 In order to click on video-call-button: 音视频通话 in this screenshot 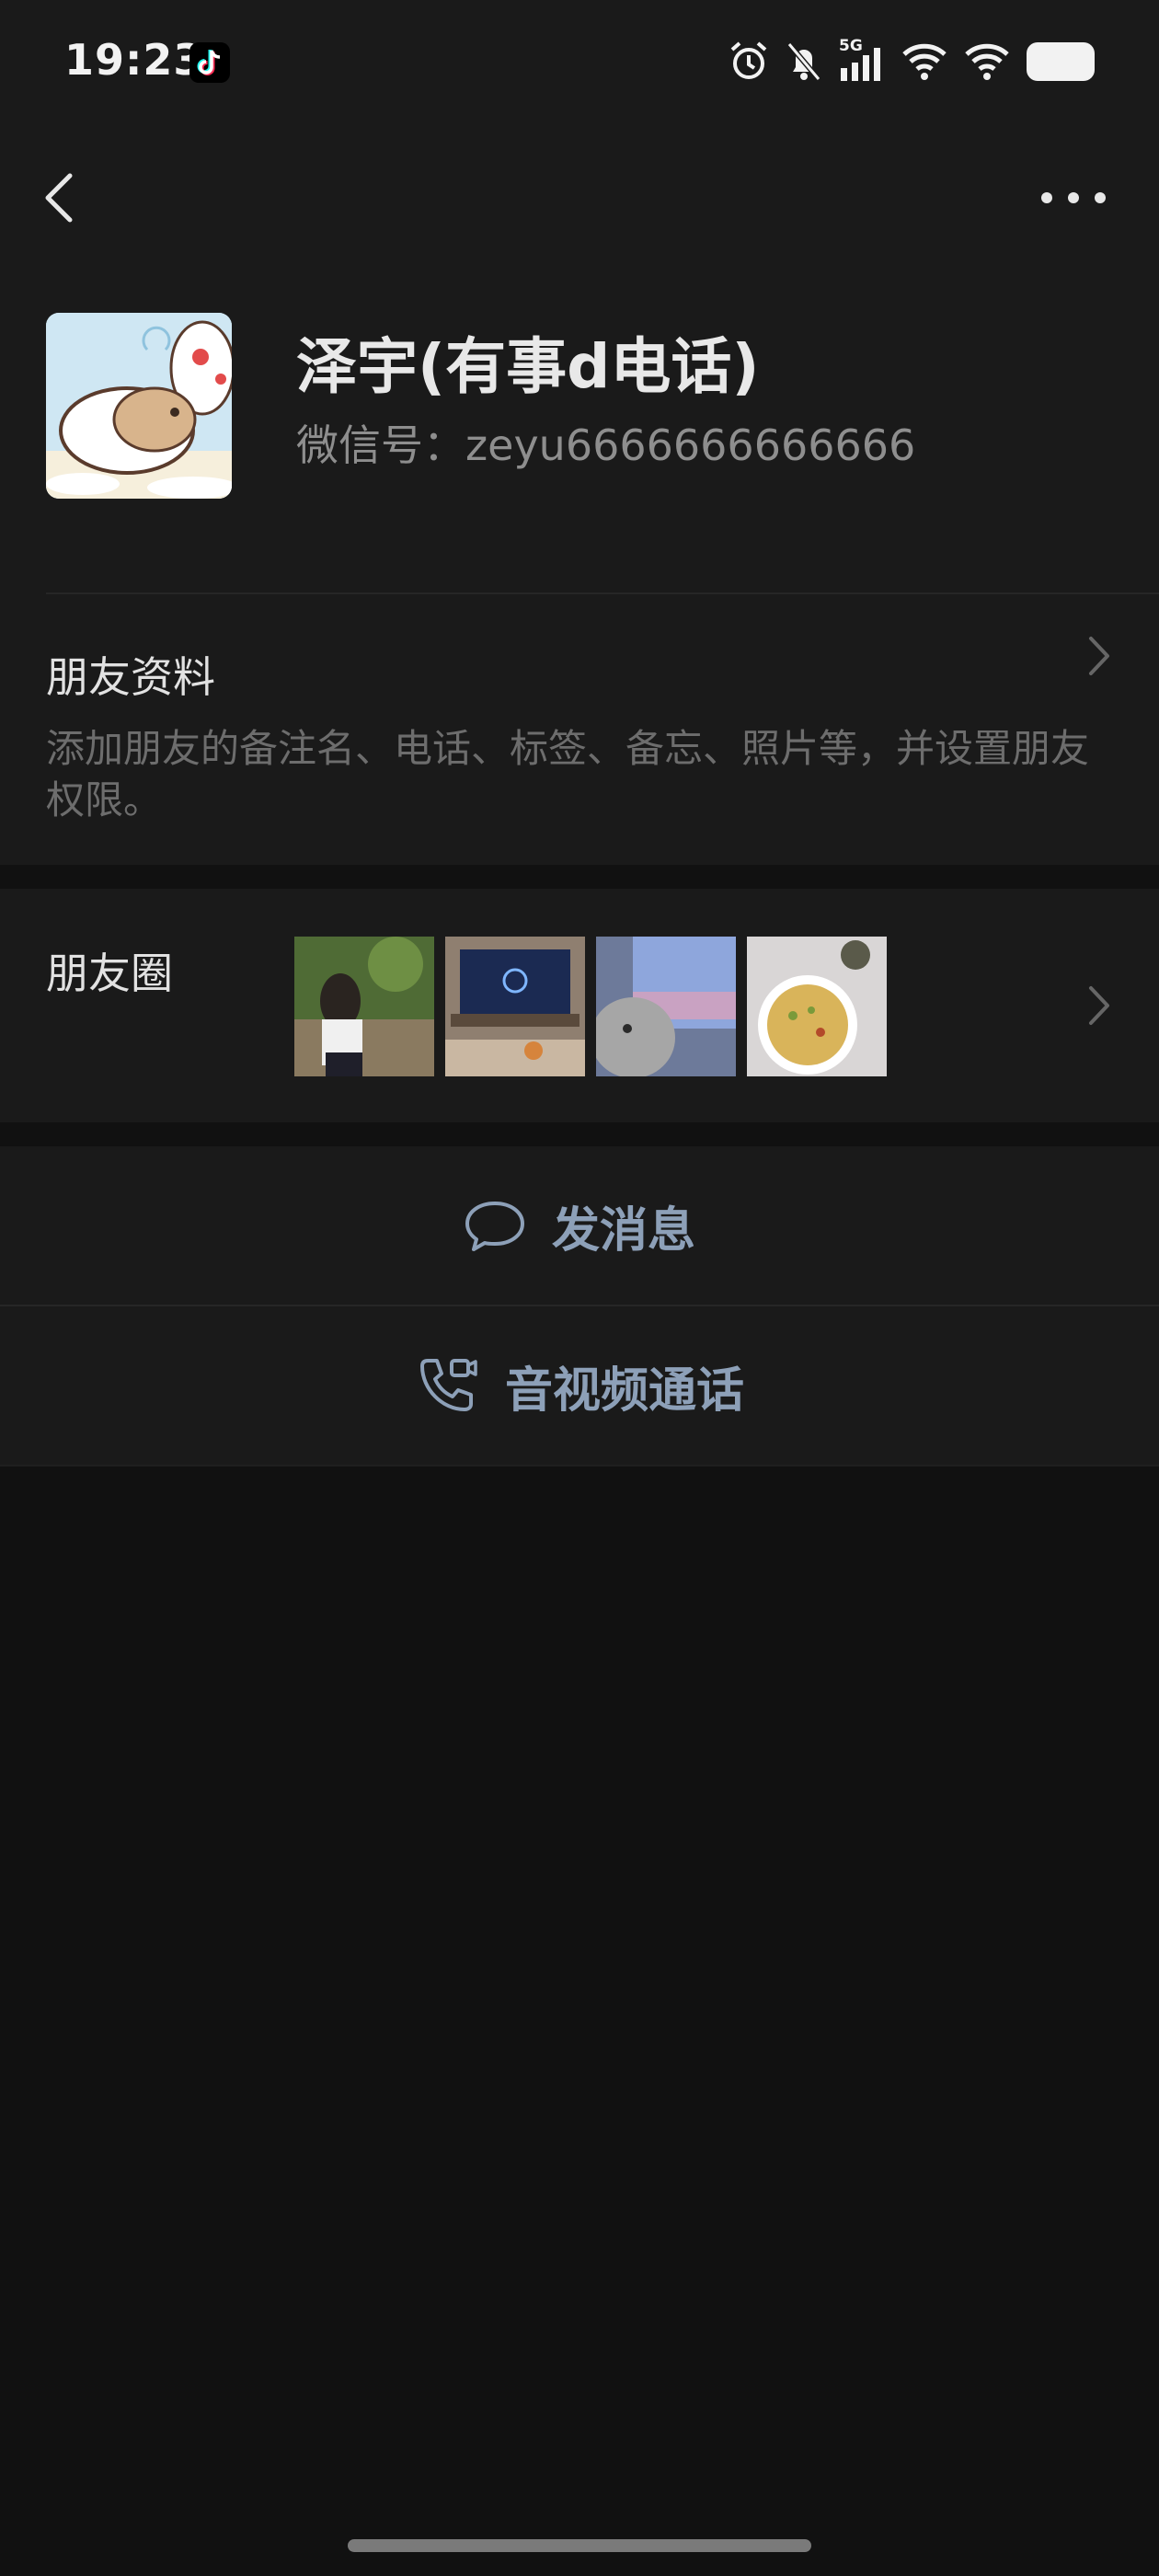, I will do `click(579, 1385)`.